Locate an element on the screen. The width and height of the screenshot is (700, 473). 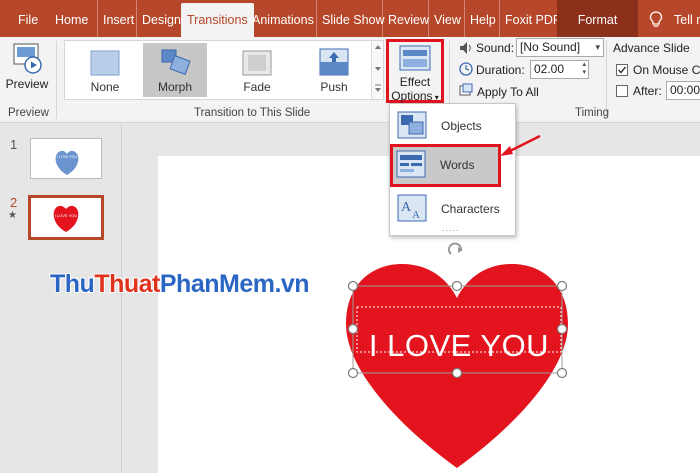
apply-all-icon is located at coordinates (466, 89).